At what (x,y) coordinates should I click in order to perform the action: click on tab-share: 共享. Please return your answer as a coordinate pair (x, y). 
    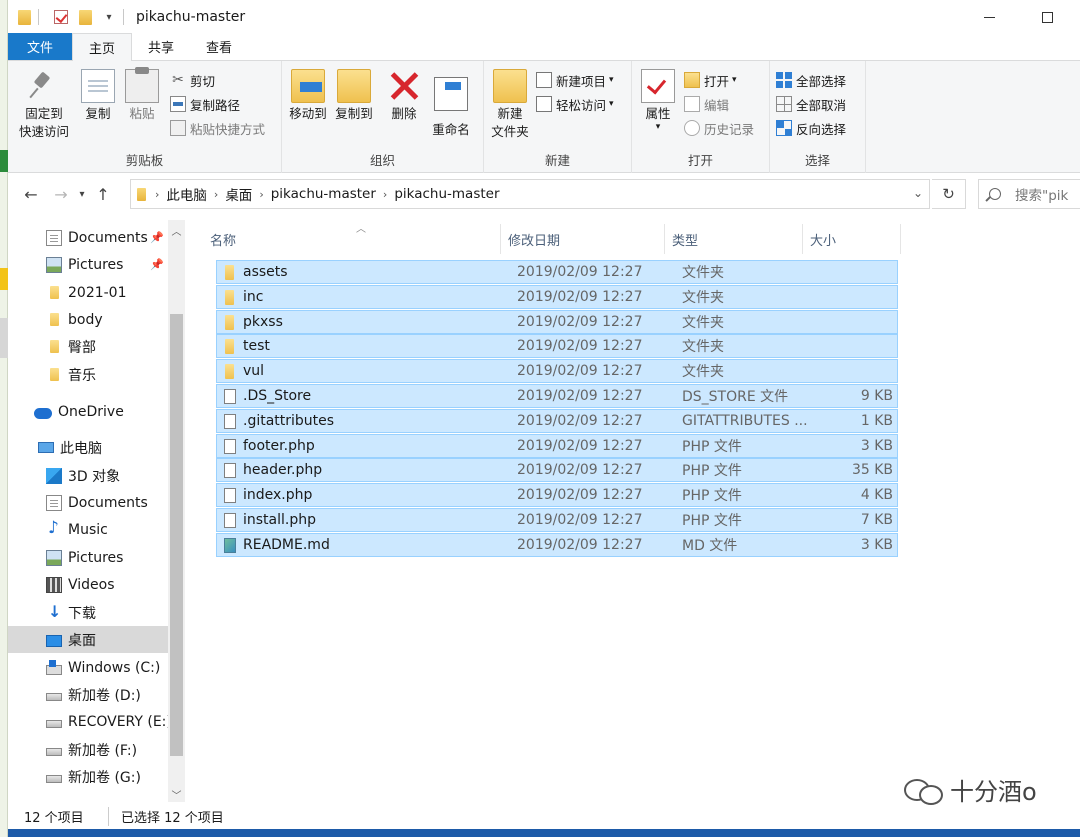
    Looking at the image, I should click on (161, 46).